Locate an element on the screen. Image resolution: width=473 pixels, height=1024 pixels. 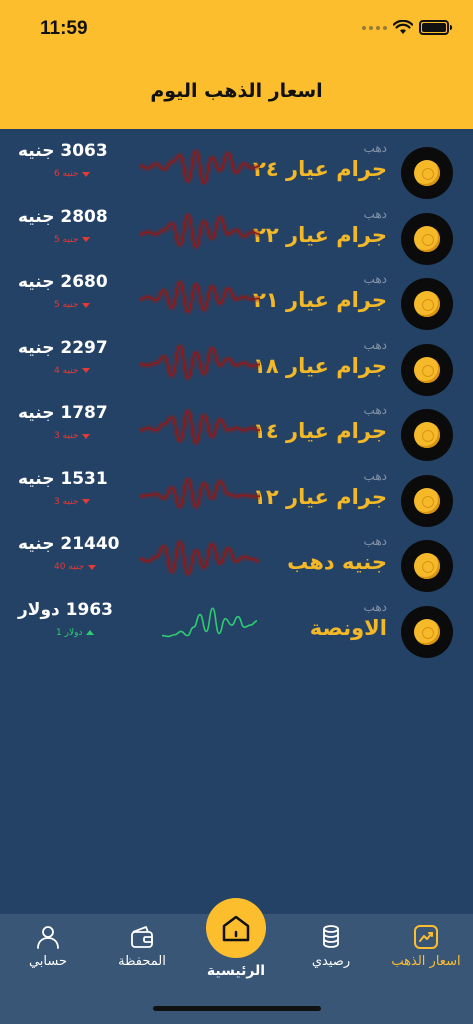
item-price: 1787 جنيه is located at coordinates (63, 413).